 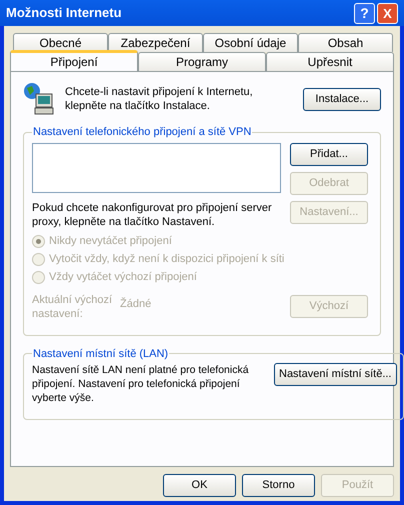 What do you see at coordinates (64, 13) in the screenshot?
I see `window-title: Možnosti Internetu` at bounding box center [64, 13].